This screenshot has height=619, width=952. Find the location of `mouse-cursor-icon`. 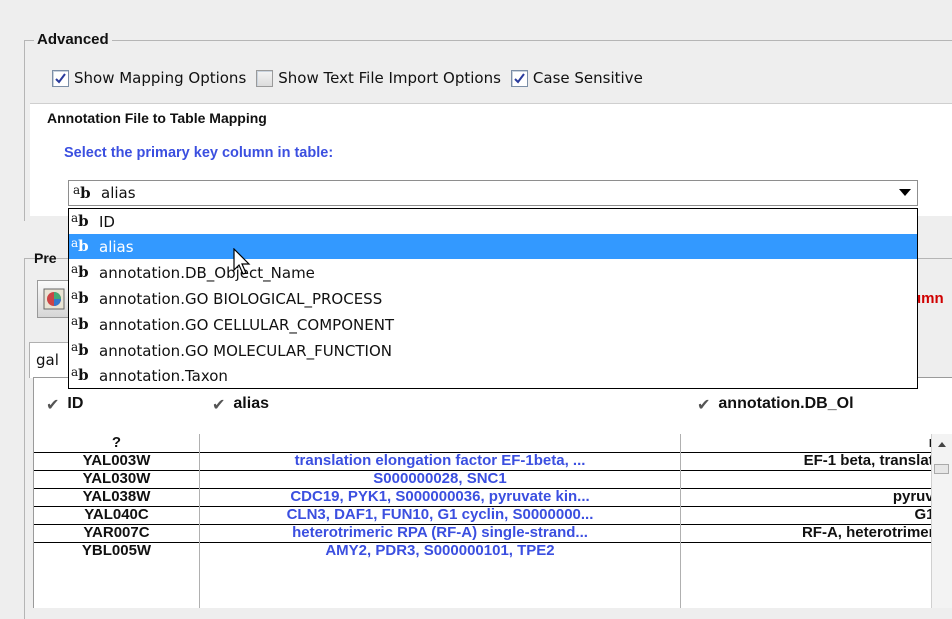

mouse-cursor-icon is located at coordinates (242, 261).